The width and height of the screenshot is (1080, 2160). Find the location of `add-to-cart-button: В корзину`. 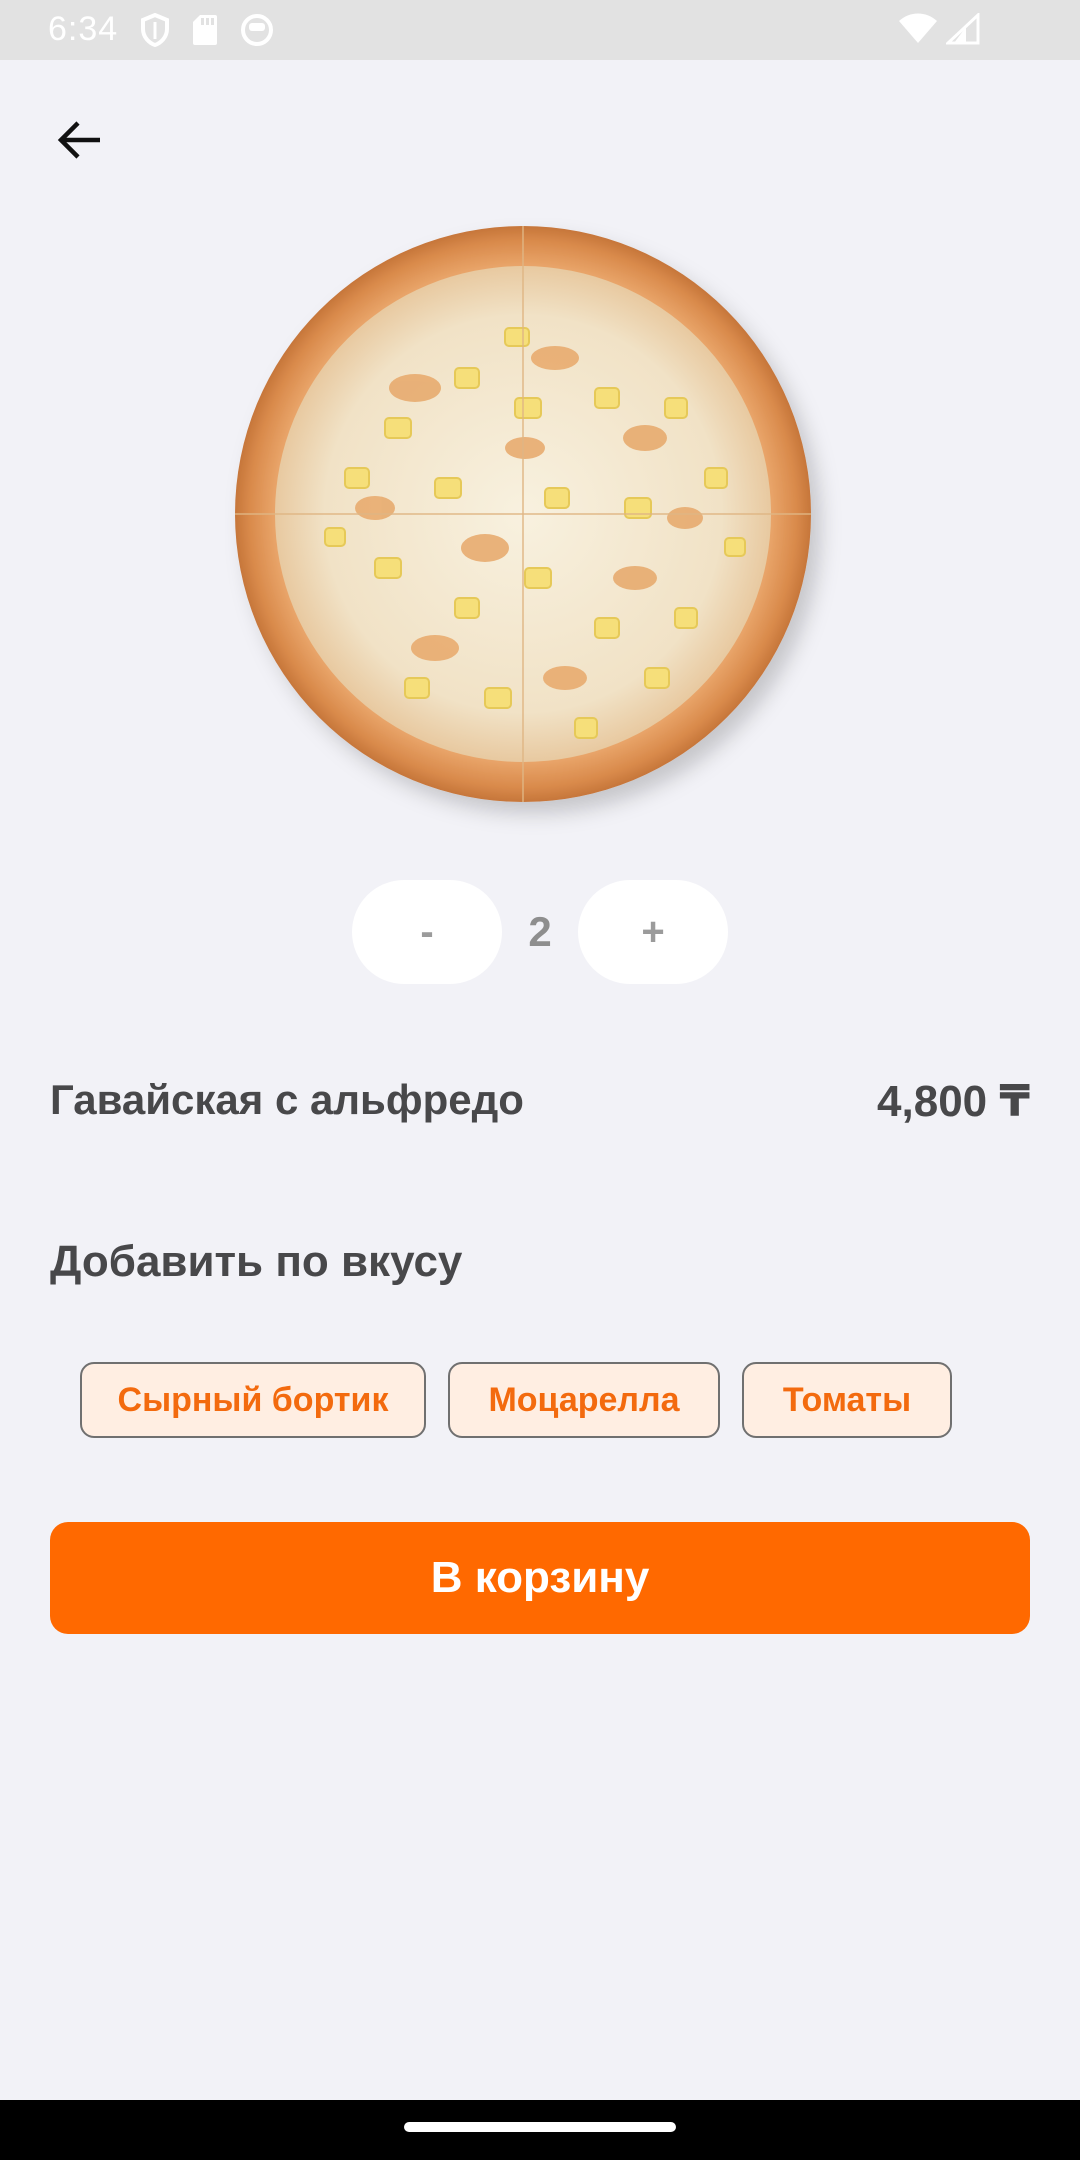

add-to-cart-button: В корзину is located at coordinates (540, 1578).